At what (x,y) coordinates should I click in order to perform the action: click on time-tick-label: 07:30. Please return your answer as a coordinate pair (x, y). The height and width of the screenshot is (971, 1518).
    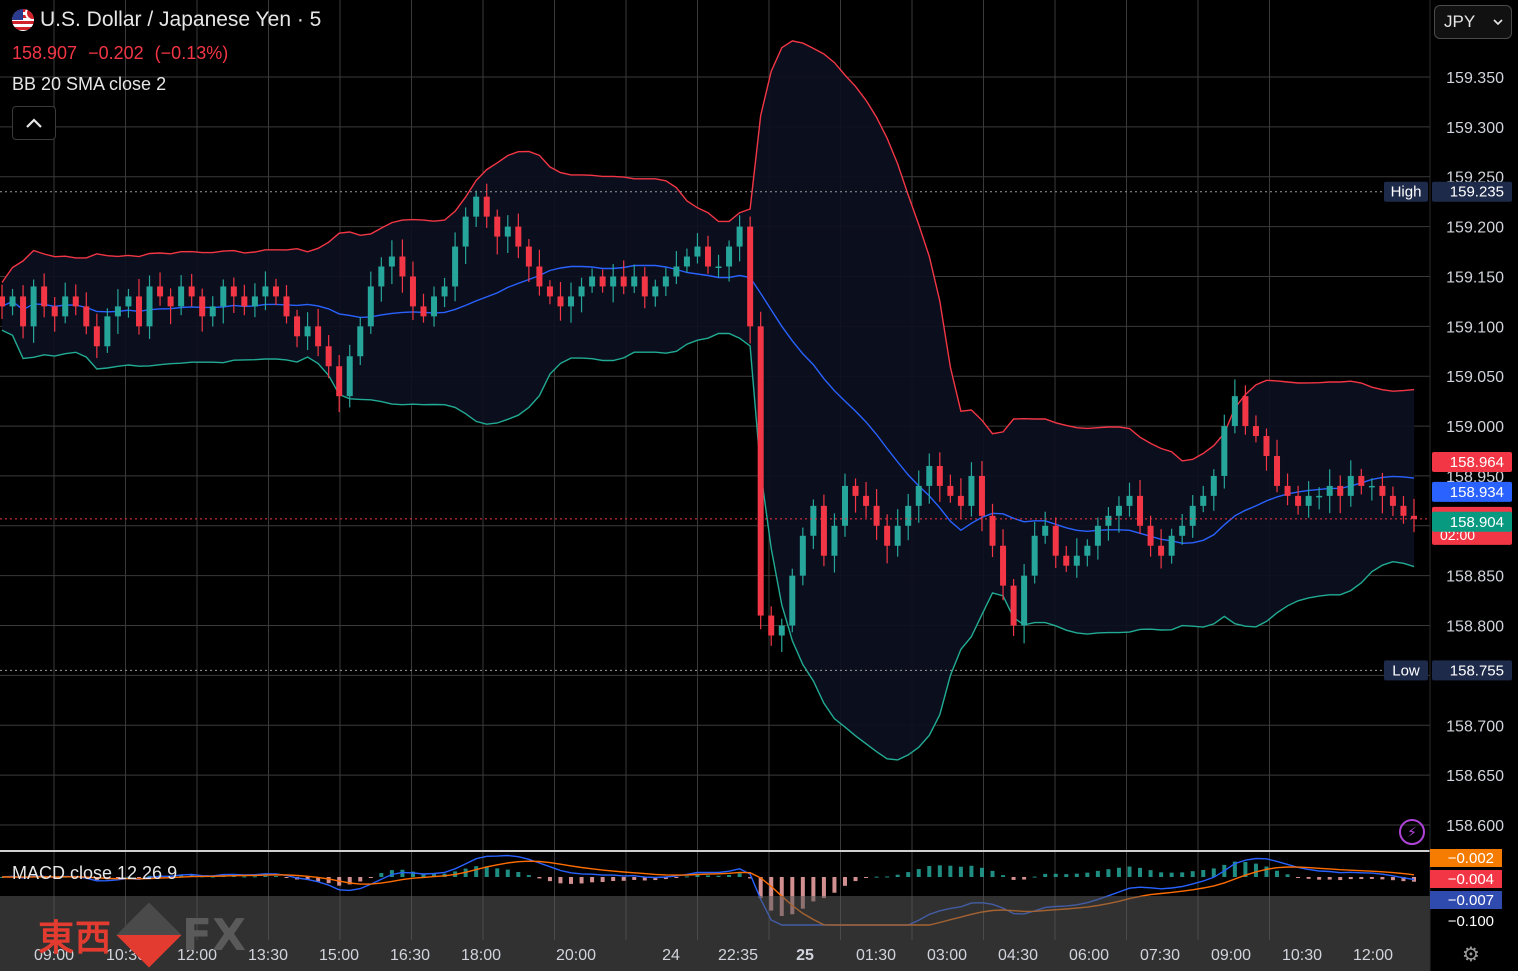
    Looking at the image, I should click on (1160, 955).